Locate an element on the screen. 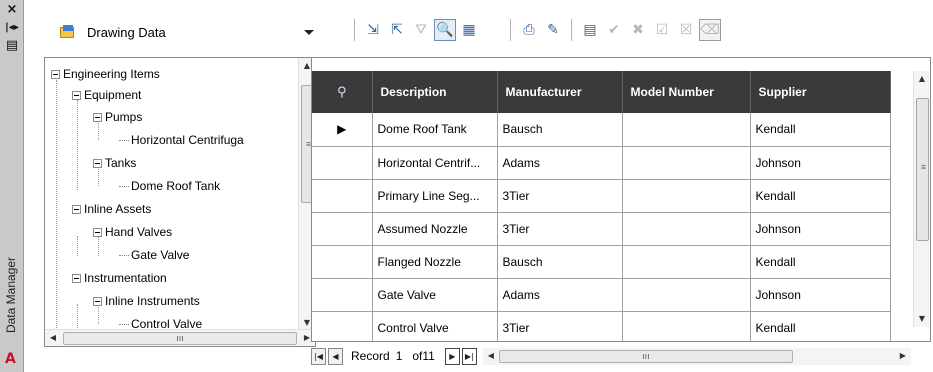  filter-icon: ⛛ is located at coordinates (421, 30).